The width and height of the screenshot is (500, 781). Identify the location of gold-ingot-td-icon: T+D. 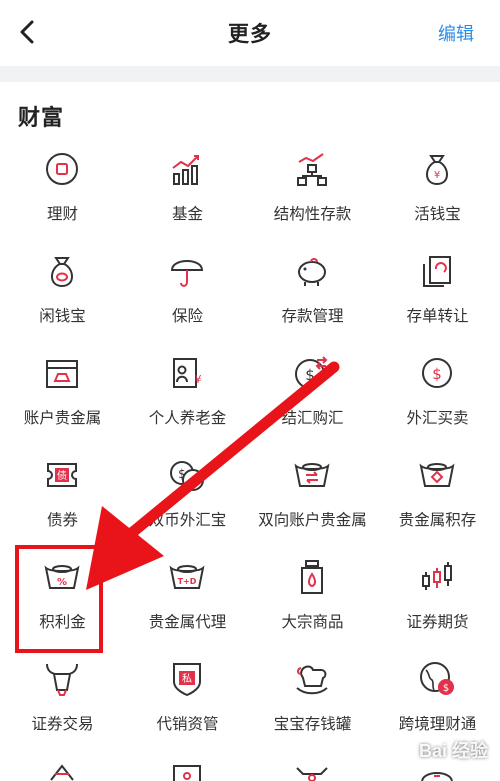
(187, 577).